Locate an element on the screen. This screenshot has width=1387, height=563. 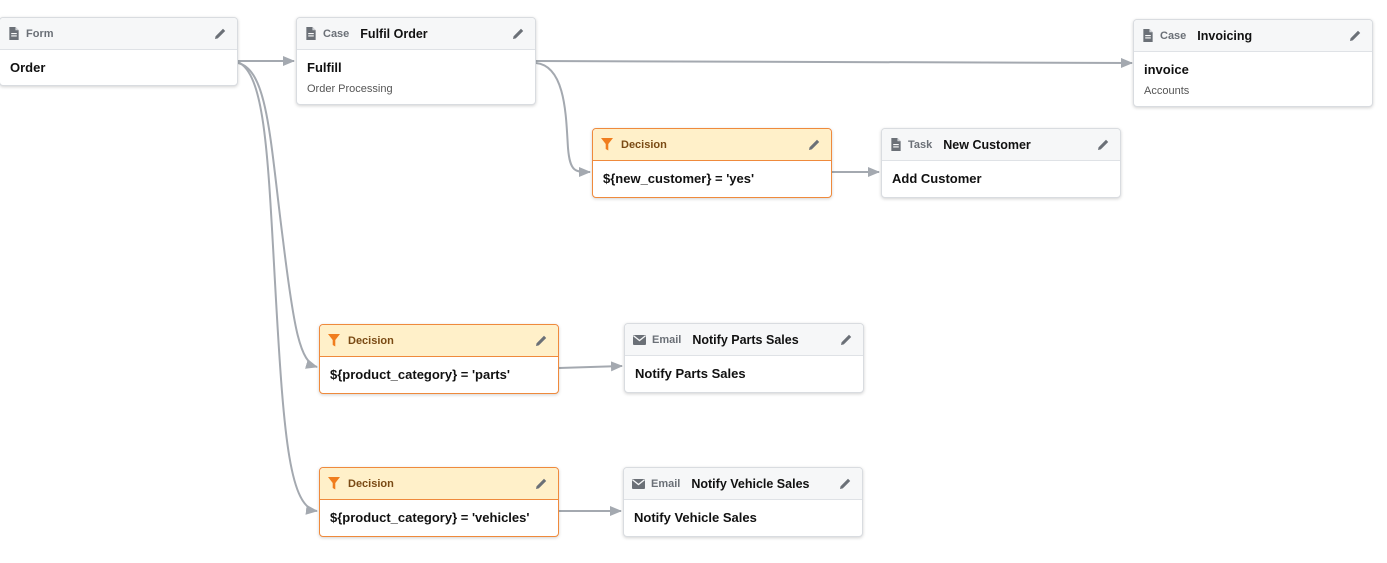
edge-order-to-decision-vehicles is located at coordinates (277, 288).